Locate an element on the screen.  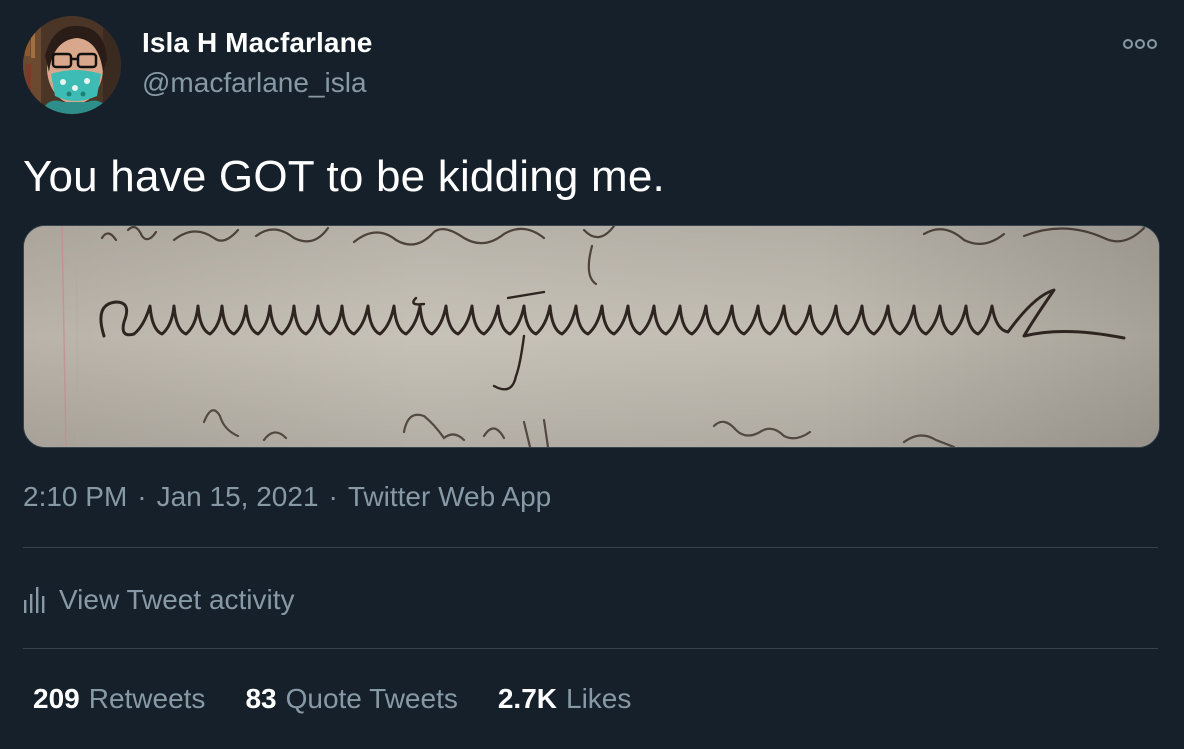
tweet-stats: 209 Retweets 83 Quote Tweets 2.7K Likes is located at coordinates (352, 699).